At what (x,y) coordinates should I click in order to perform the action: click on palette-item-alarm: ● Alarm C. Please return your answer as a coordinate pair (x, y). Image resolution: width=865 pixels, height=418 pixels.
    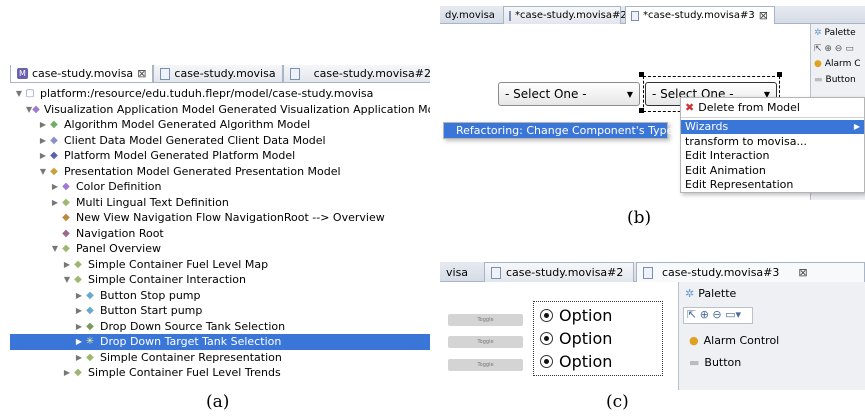
    Looking at the image, I should click on (838, 64).